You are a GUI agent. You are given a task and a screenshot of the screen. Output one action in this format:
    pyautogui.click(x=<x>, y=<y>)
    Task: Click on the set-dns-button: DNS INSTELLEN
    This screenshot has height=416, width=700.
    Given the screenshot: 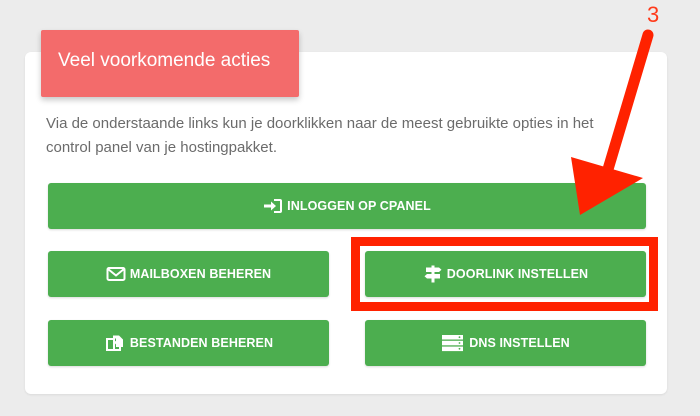 What is the action you would take?
    pyautogui.click(x=505, y=343)
    